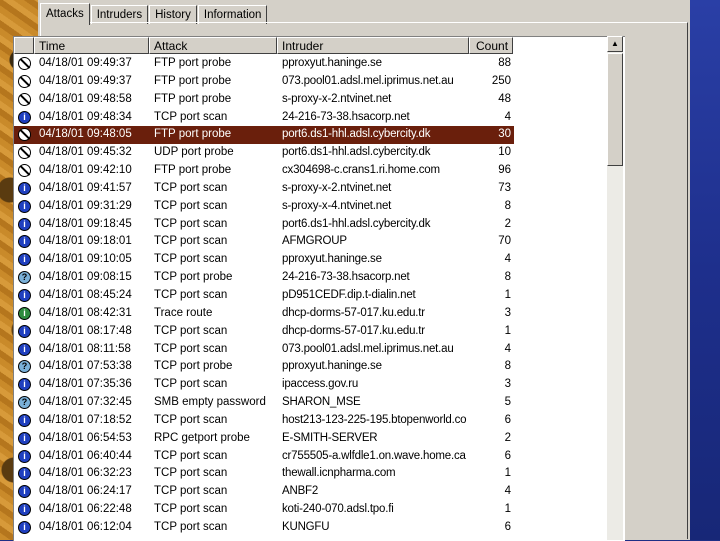 Image resolution: width=720 pixels, height=541 pixels. Describe the element at coordinates (346, 277) in the screenshot. I see `row-intruder: 24-216-73-38.hsacorp.net` at that location.